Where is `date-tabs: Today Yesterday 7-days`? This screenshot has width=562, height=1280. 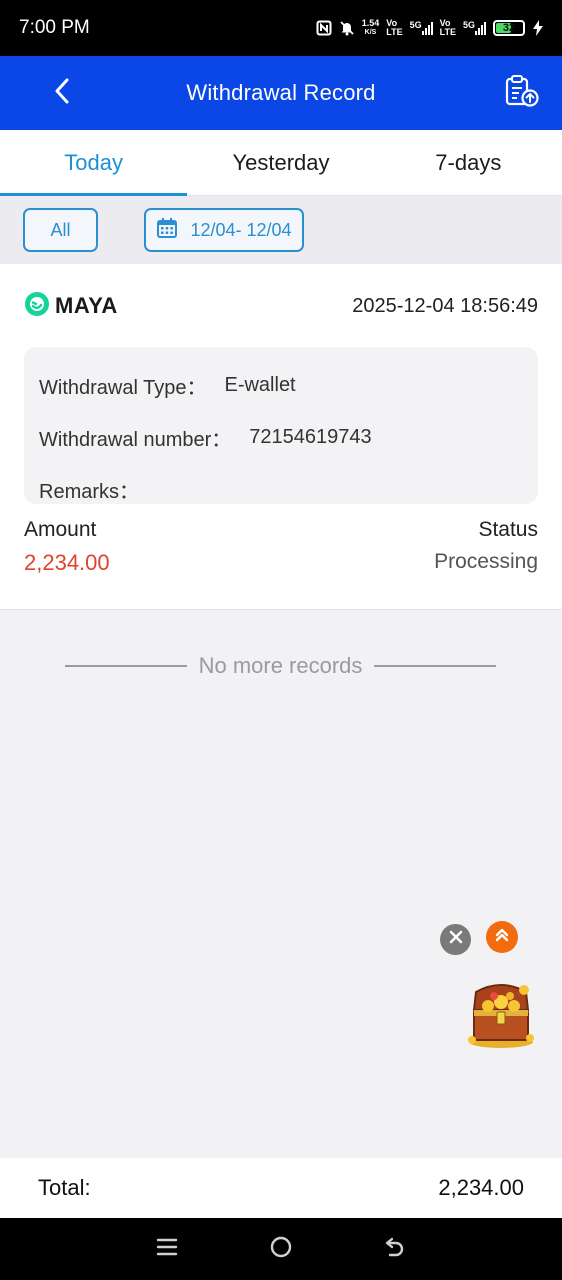 date-tabs: Today Yesterday 7-days is located at coordinates (281, 163).